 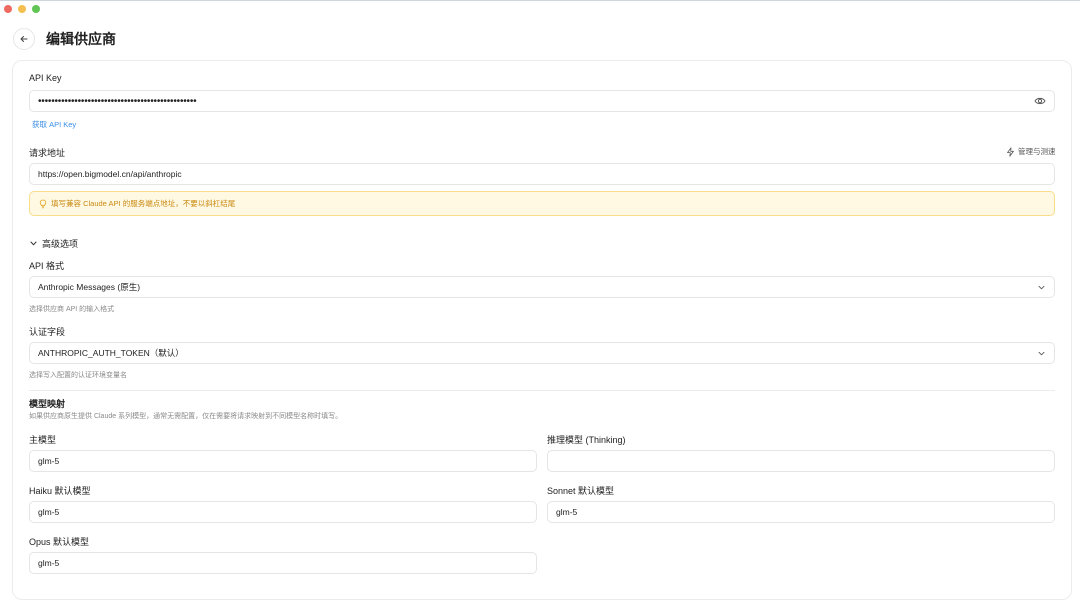 I want to click on api-format-select: Anthropic Messages (原生), so click(x=542, y=287).